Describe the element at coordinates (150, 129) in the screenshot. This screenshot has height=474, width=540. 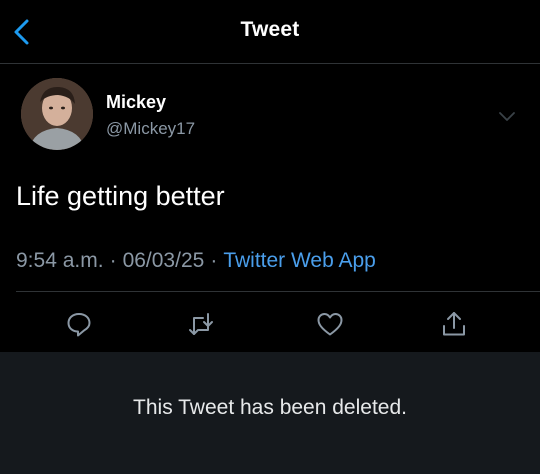
I see `author-handle: @Mickey17` at that location.